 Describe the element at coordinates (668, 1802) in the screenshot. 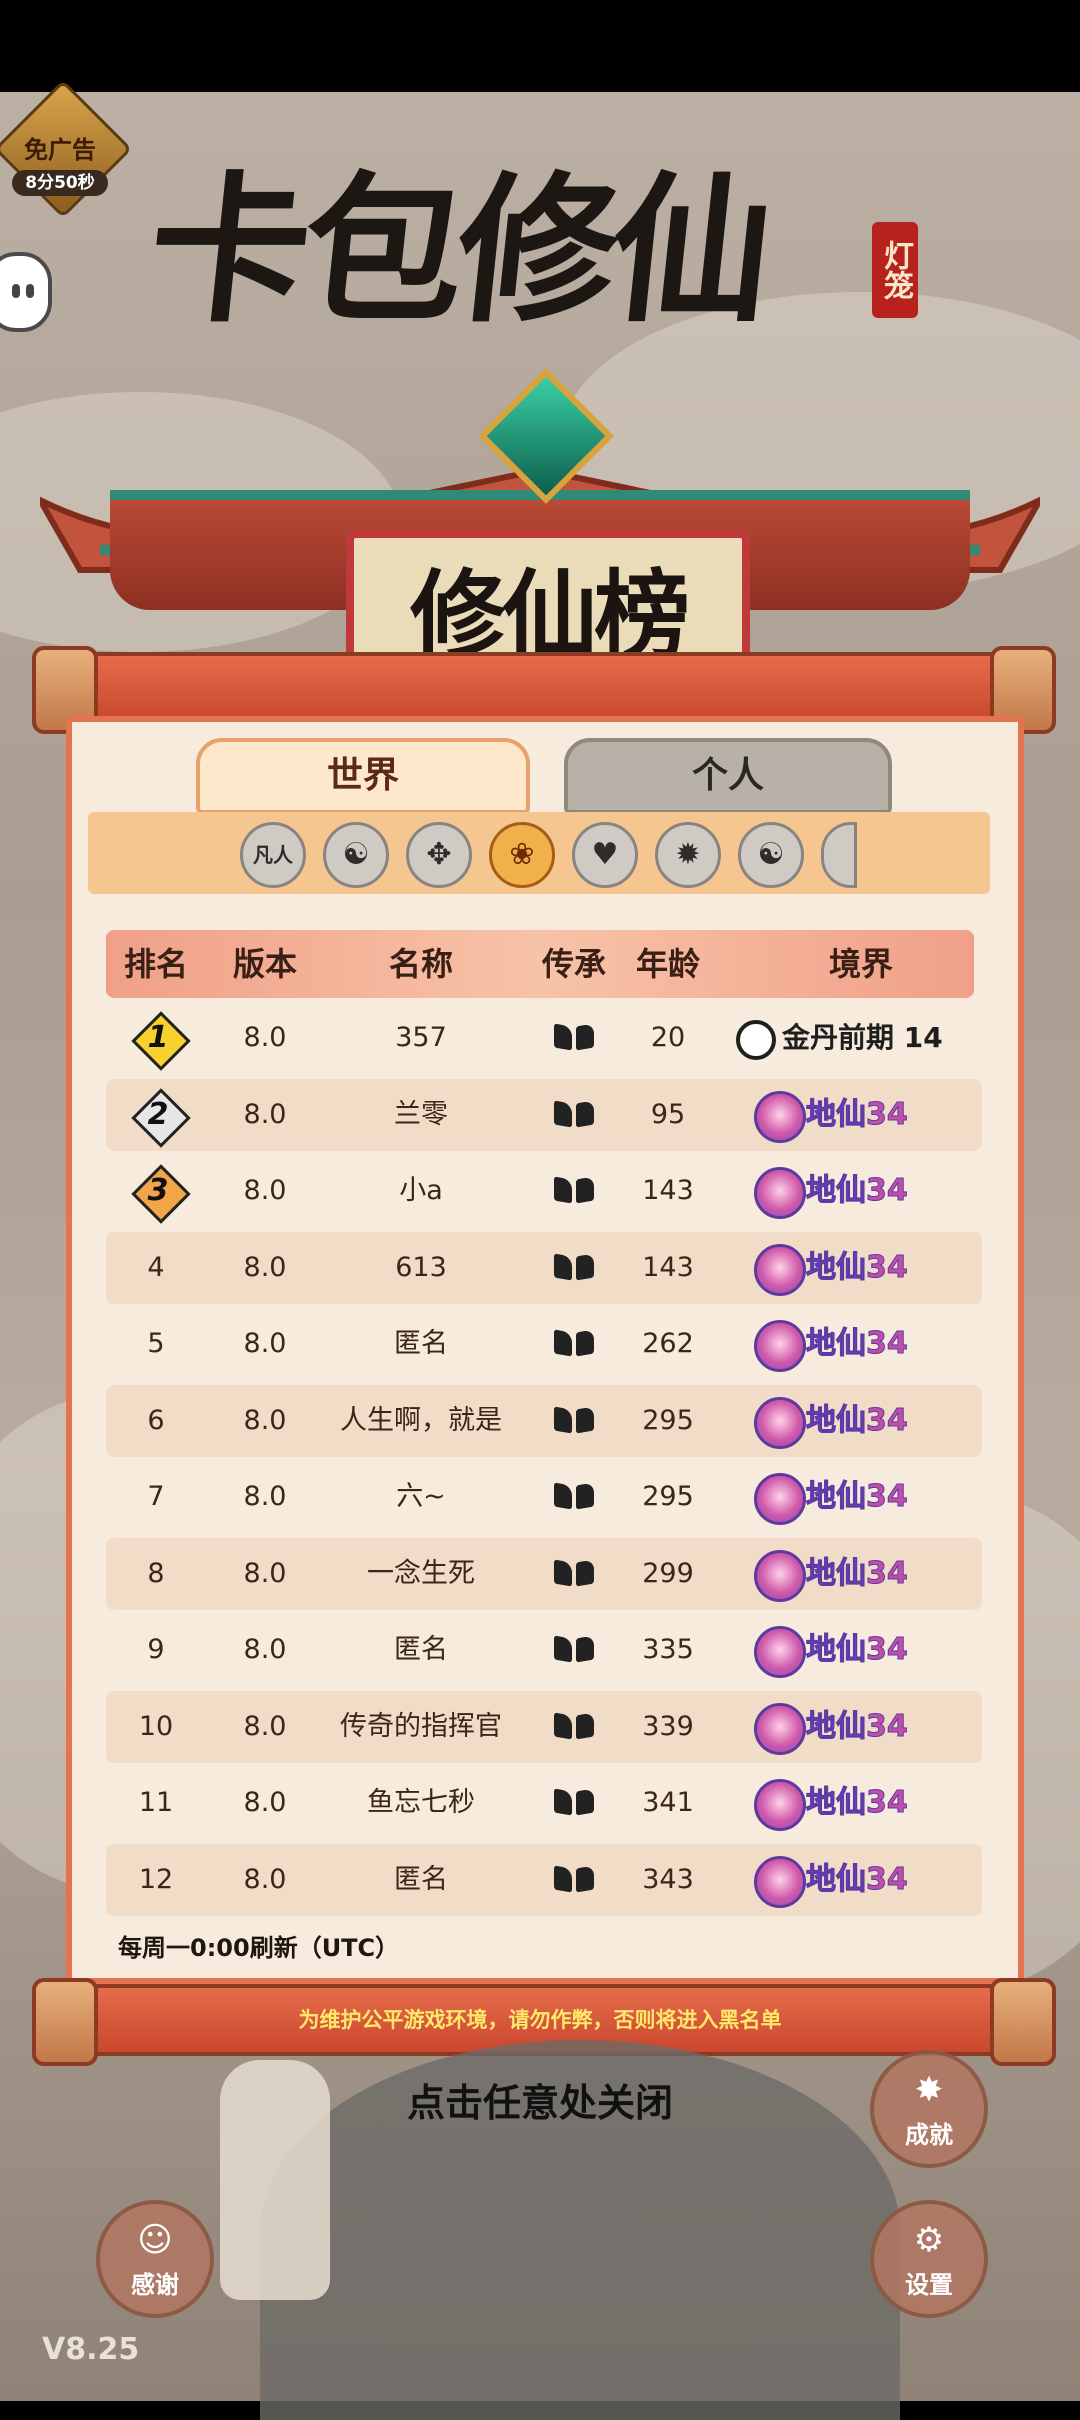

I see `age-cell: 341` at that location.